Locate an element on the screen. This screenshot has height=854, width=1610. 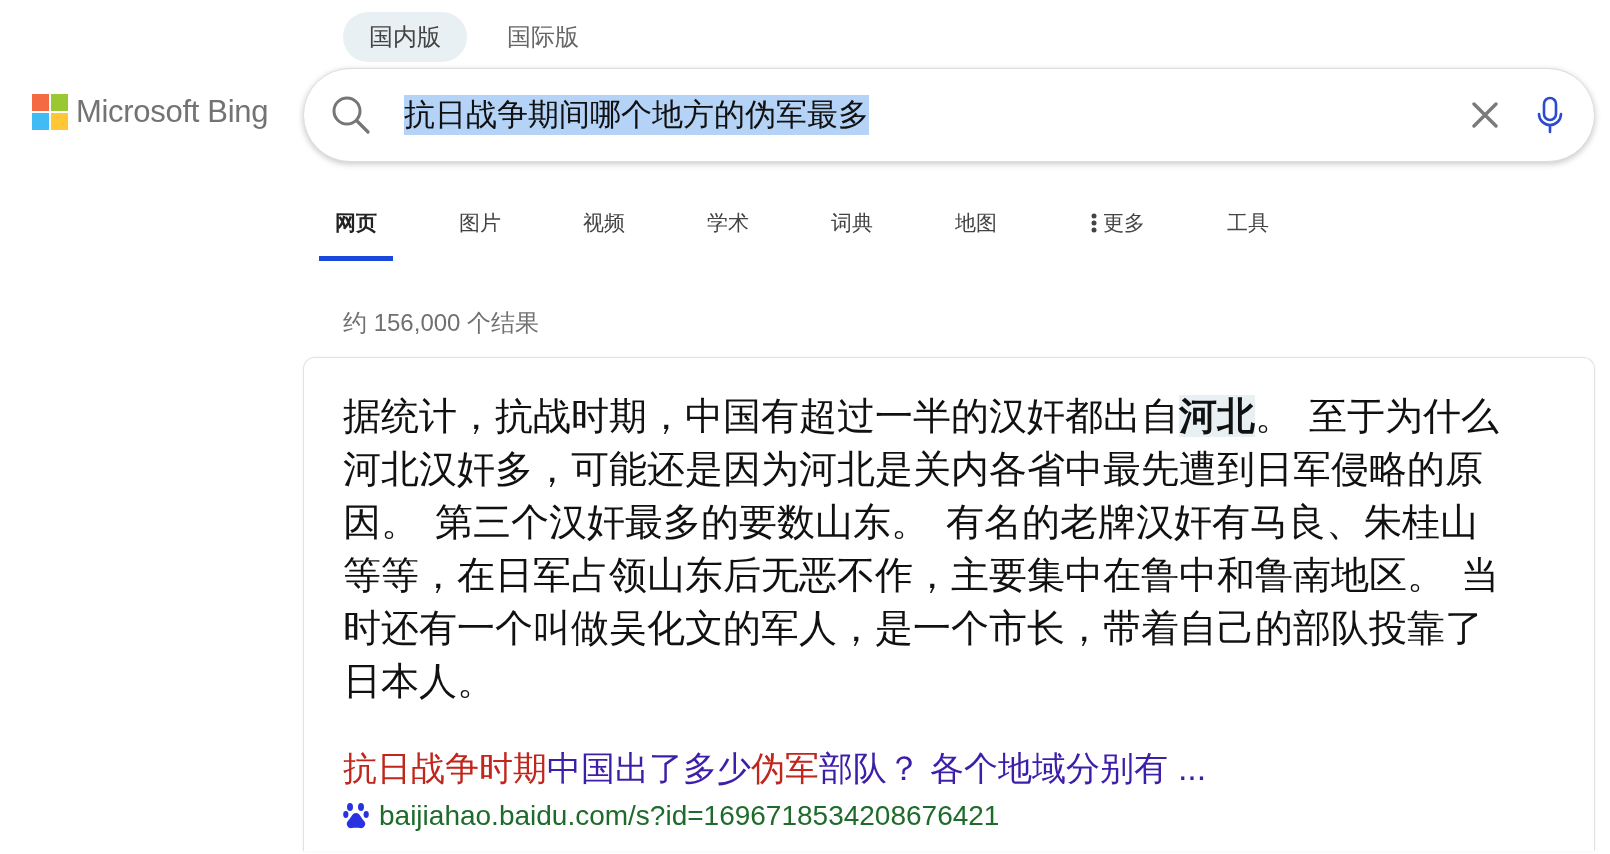
microphone-icon is located at coordinates (1550, 115).